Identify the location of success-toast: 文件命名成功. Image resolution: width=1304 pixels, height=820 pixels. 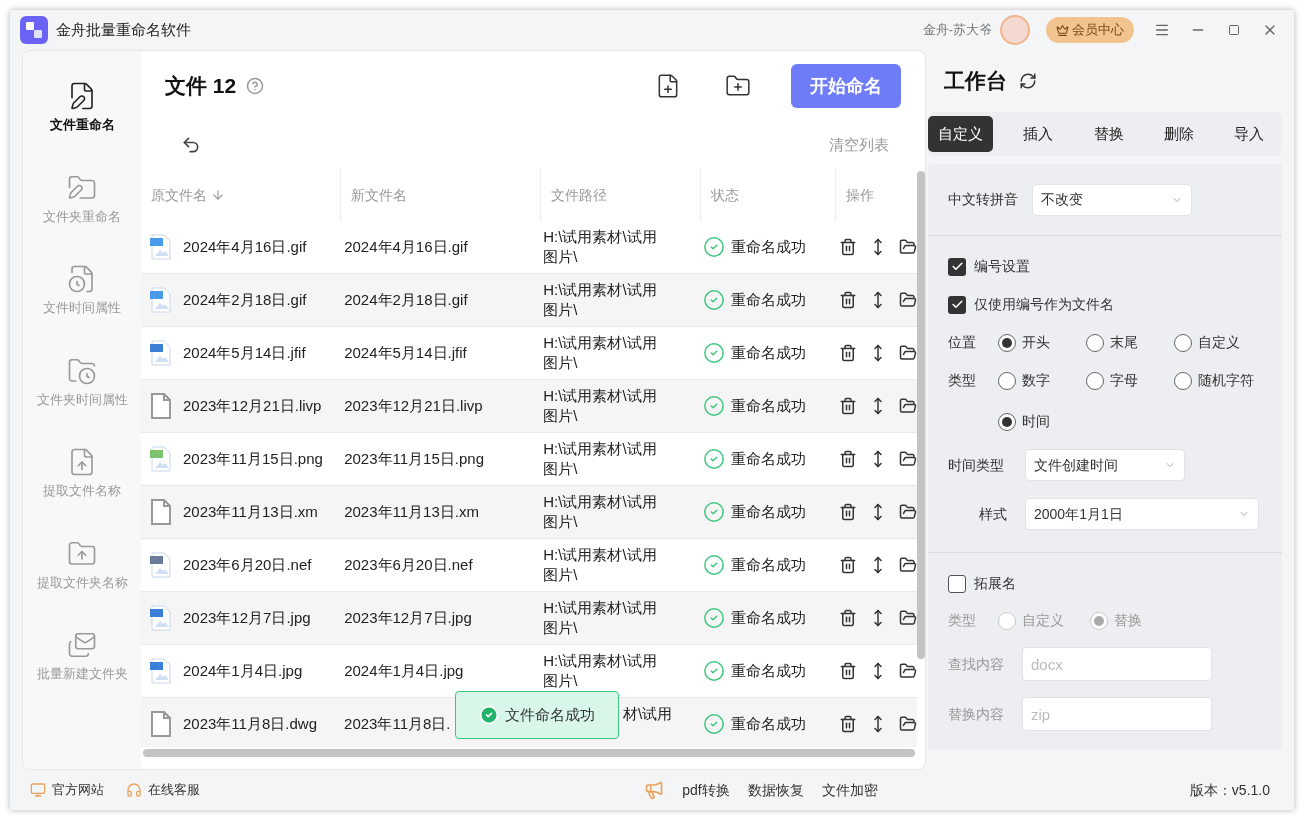
(537, 715).